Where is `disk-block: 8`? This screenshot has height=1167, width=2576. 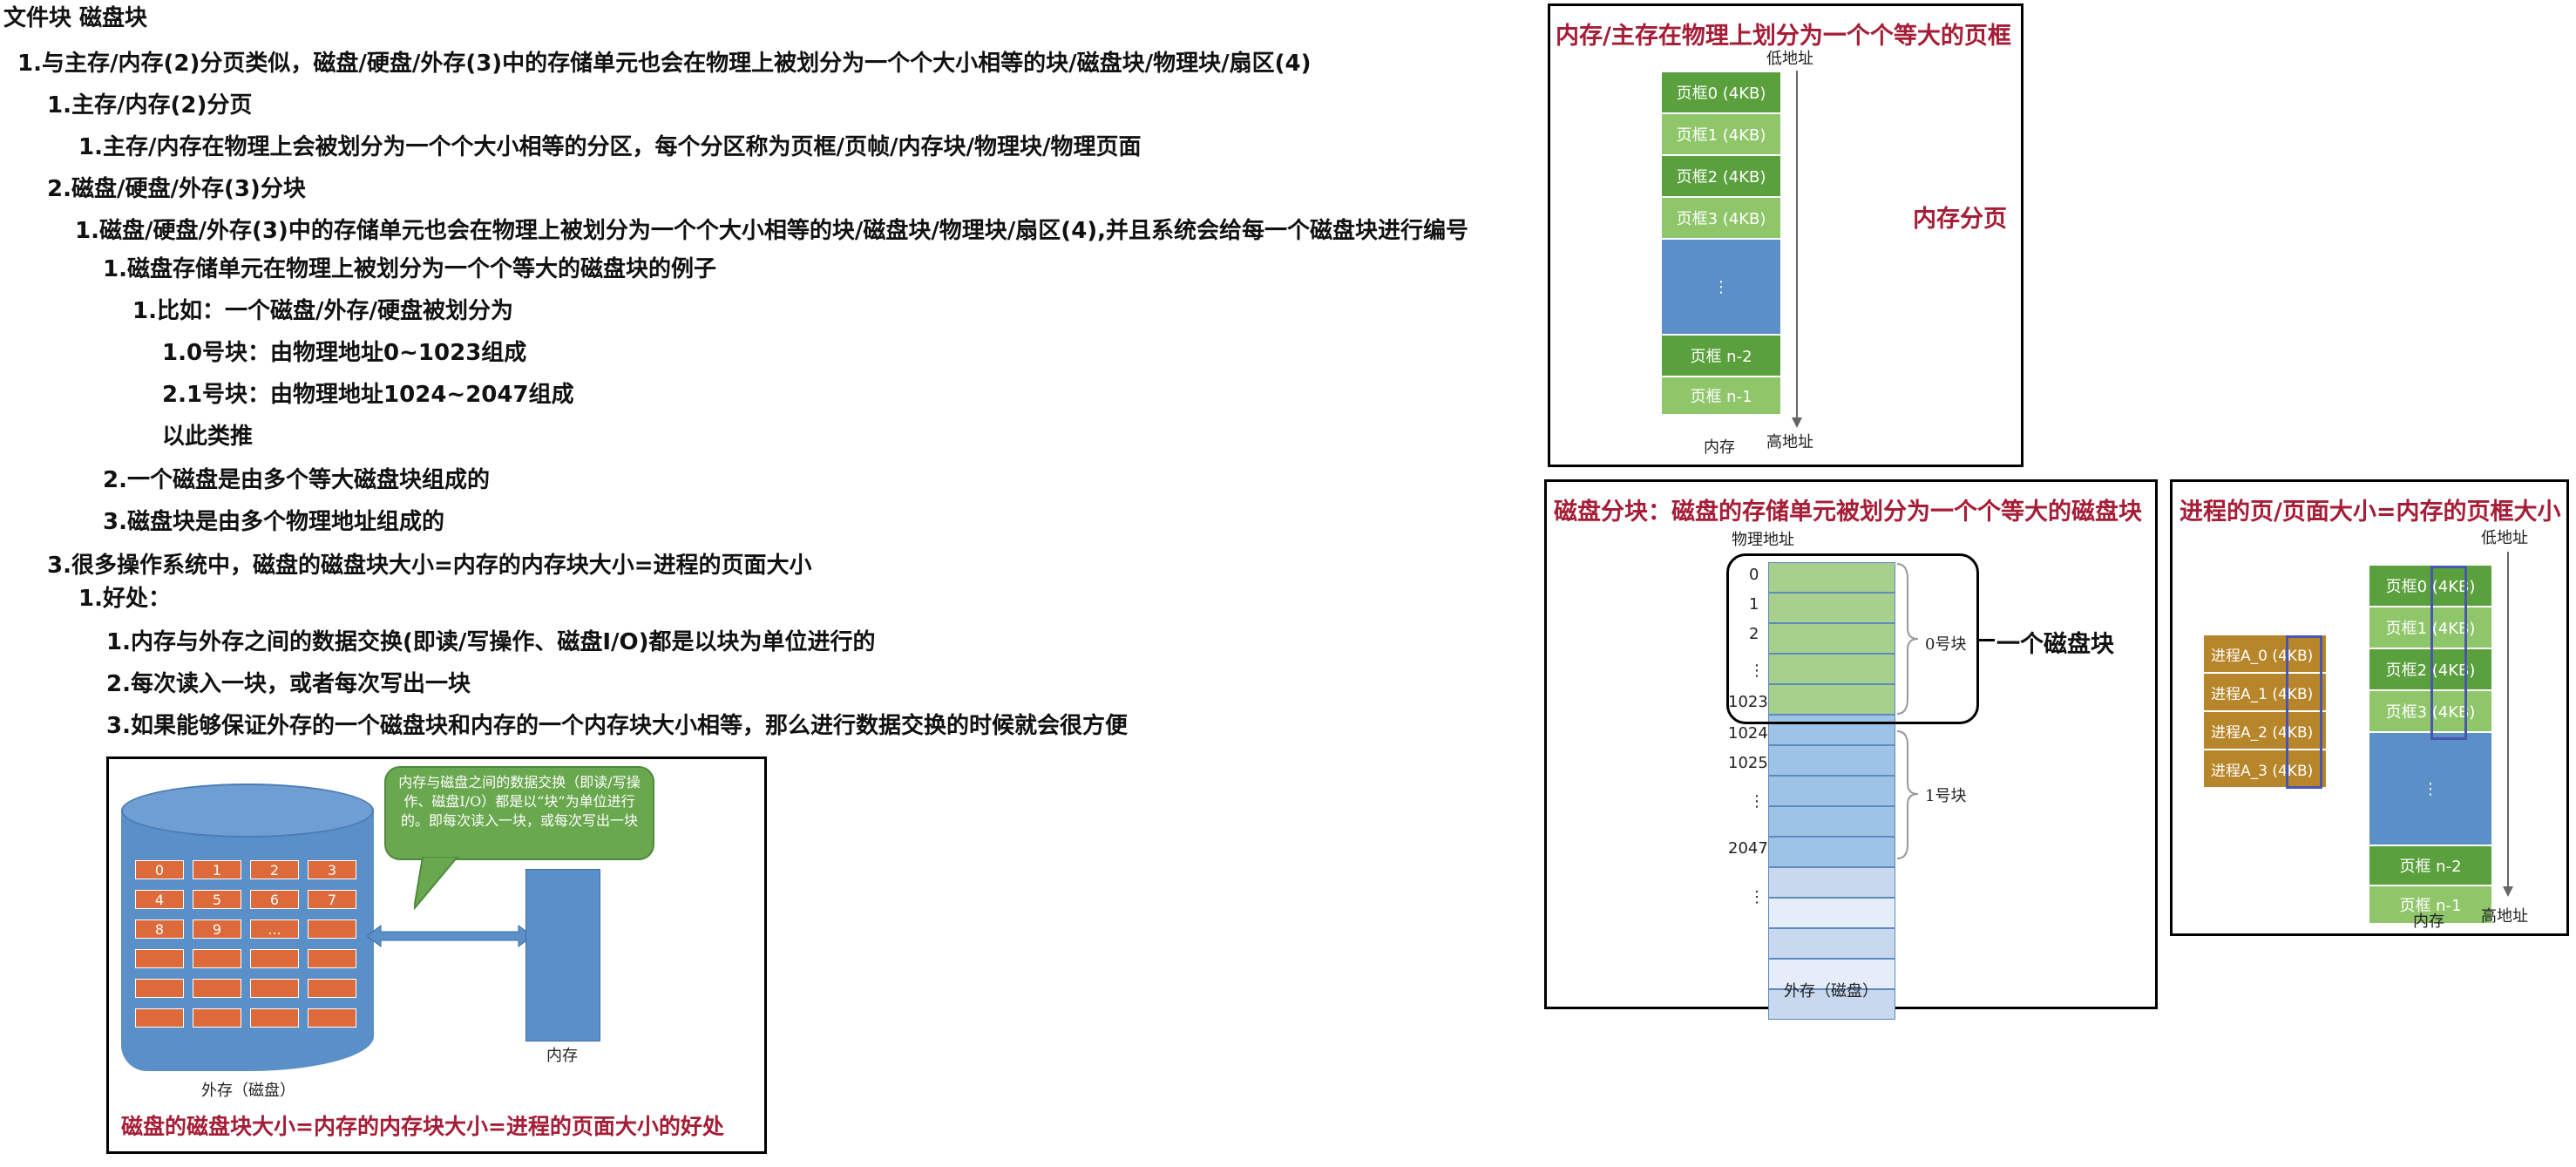
disk-block: 8 is located at coordinates (160, 929).